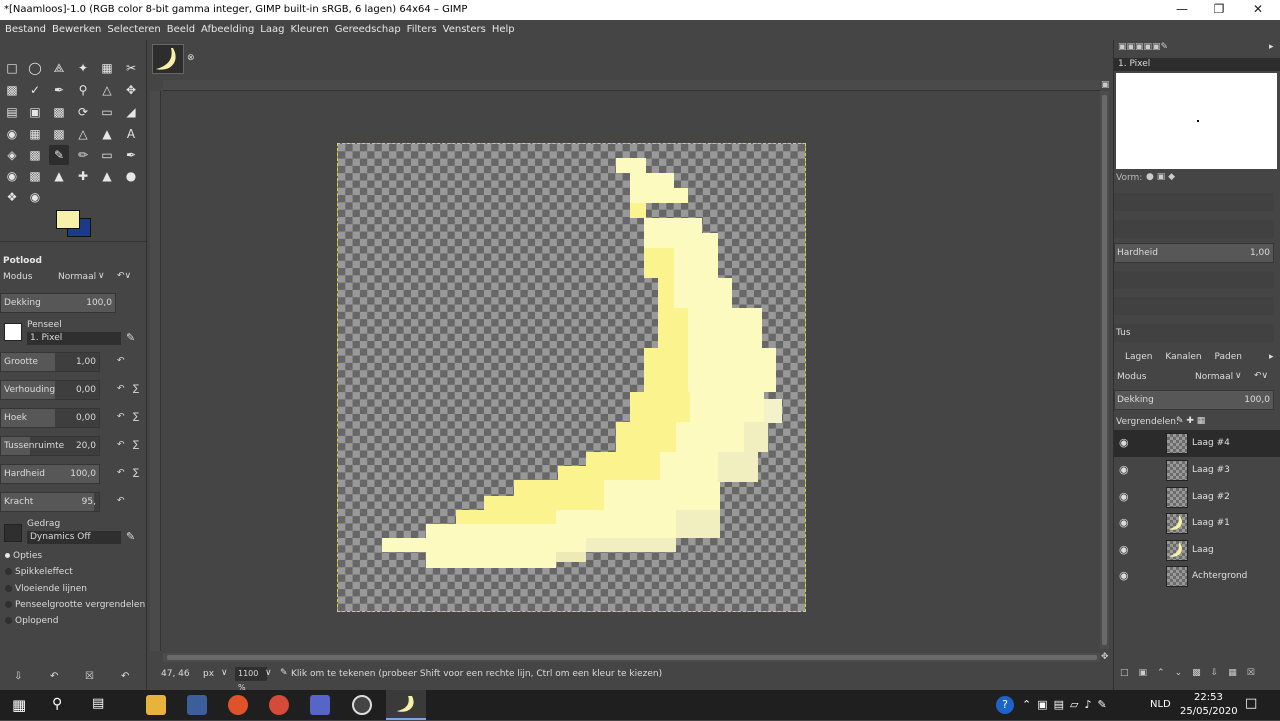 This screenshot has width=1280, height=721. Describe the element at coordinates (1256, 673) in the screenshot. I see `delete-layer-icon: ☒` at that location.